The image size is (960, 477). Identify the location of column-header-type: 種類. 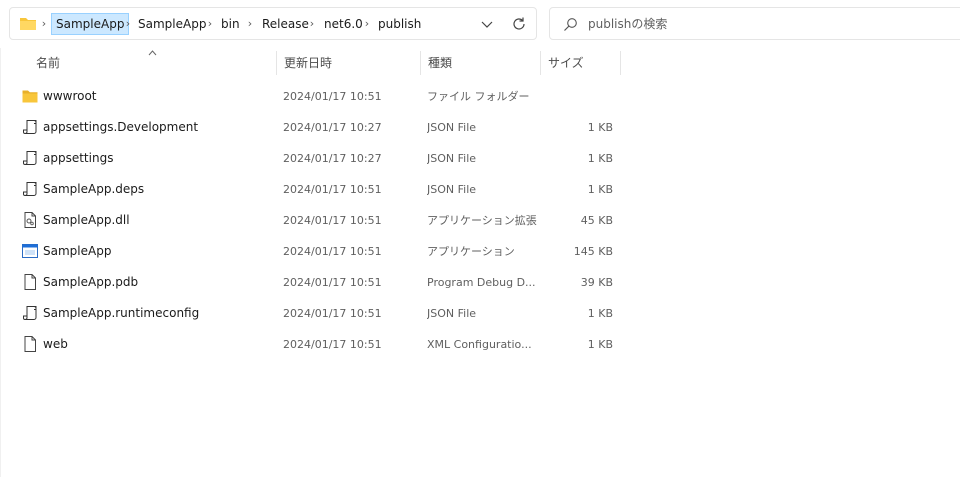
(480, 63).